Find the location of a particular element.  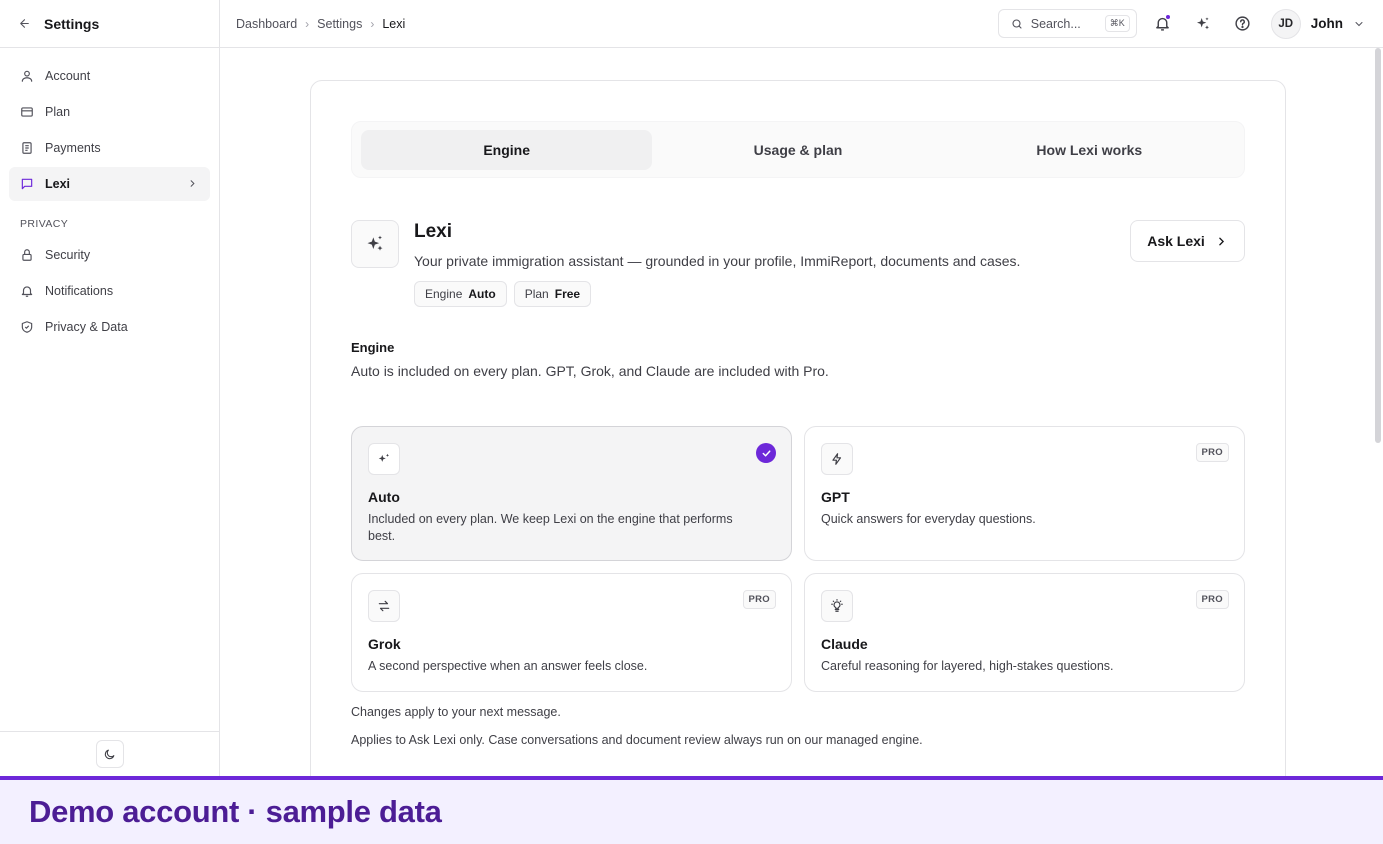

sidebar-item-label: Account is located at coordinates (68, 76).